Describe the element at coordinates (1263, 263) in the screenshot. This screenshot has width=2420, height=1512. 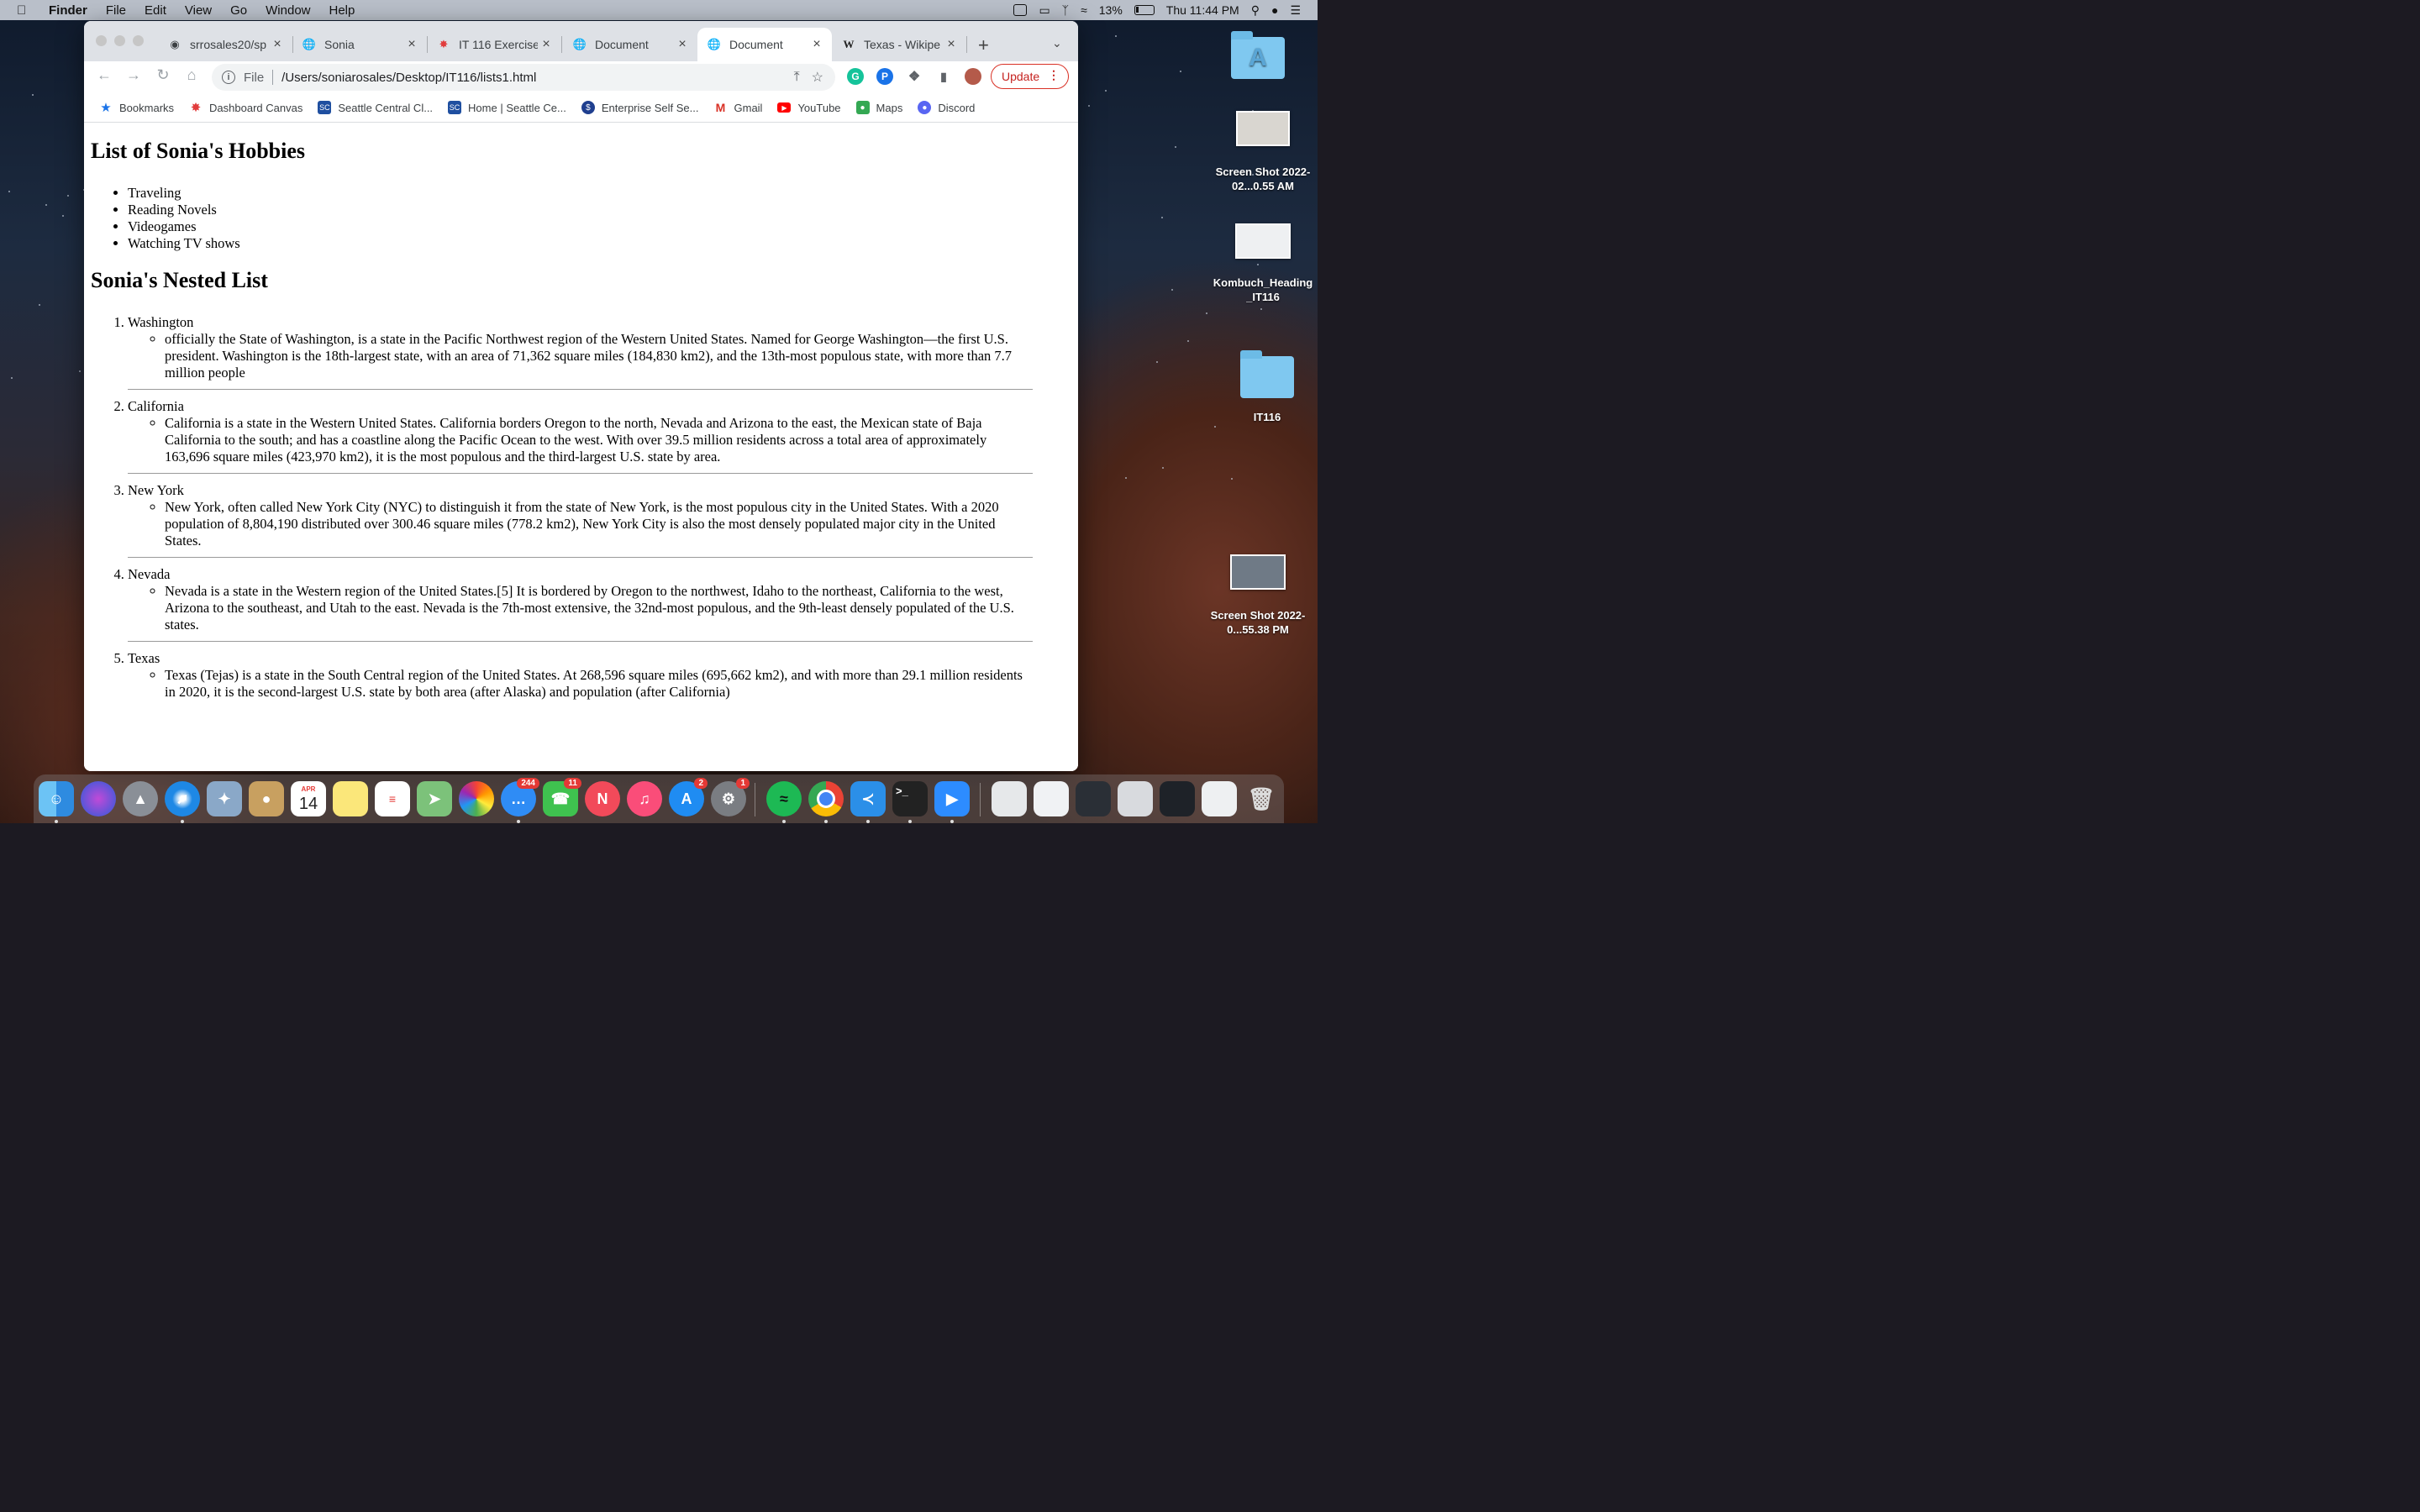
I see `desktop-kombuch-heading: Kombuch_Heading _IT116` at that location.